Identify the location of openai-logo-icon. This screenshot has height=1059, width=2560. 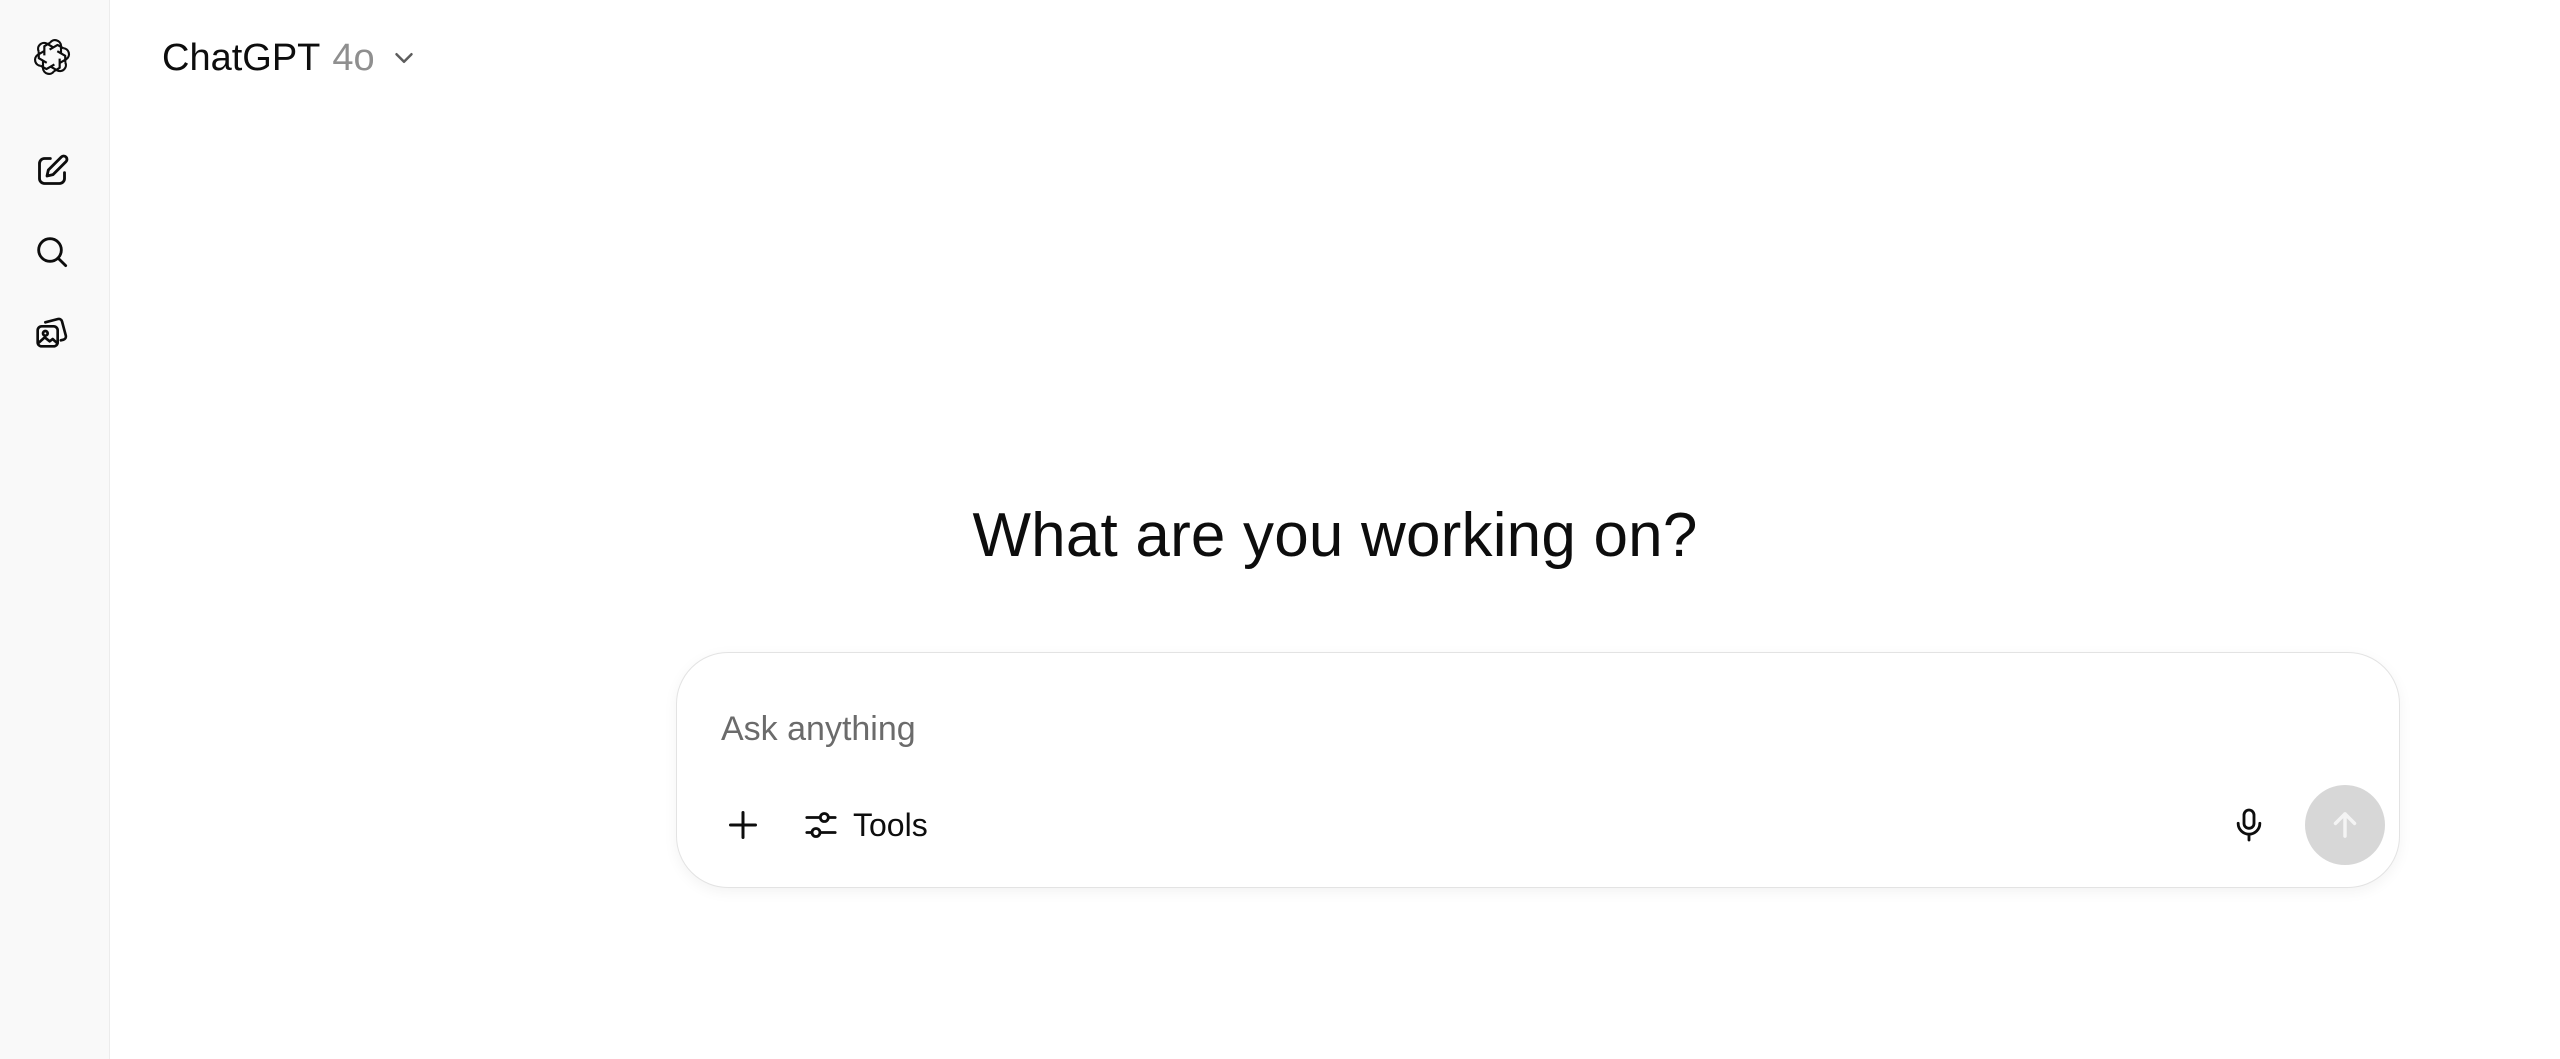
(52, 57).